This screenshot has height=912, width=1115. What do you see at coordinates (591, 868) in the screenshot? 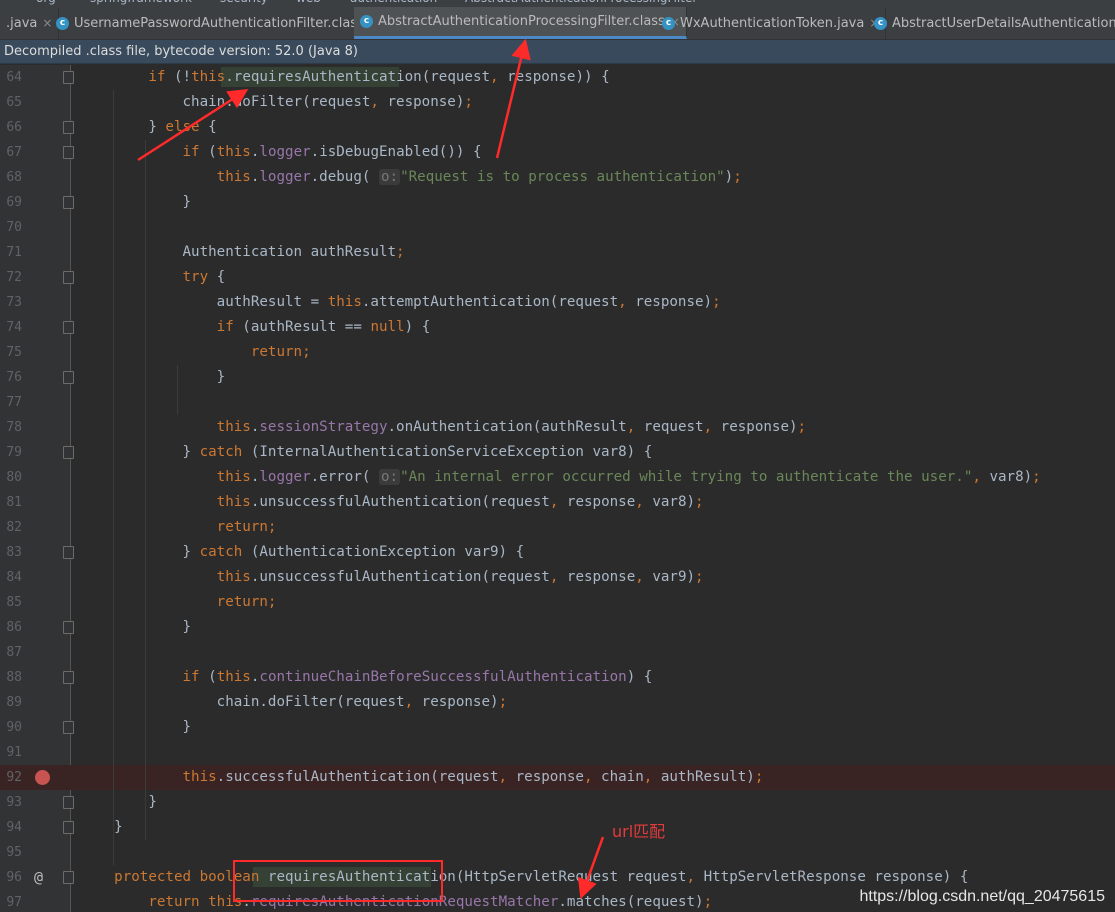
I see `arrow-to-matches-call` at bounding box center [591, 868].